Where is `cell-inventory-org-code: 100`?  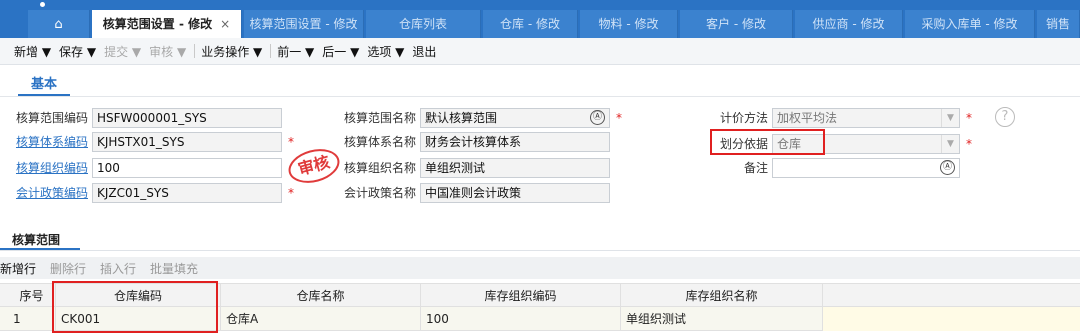
cell-inventory-org-code: 100 is located at coordinates (521, 319).